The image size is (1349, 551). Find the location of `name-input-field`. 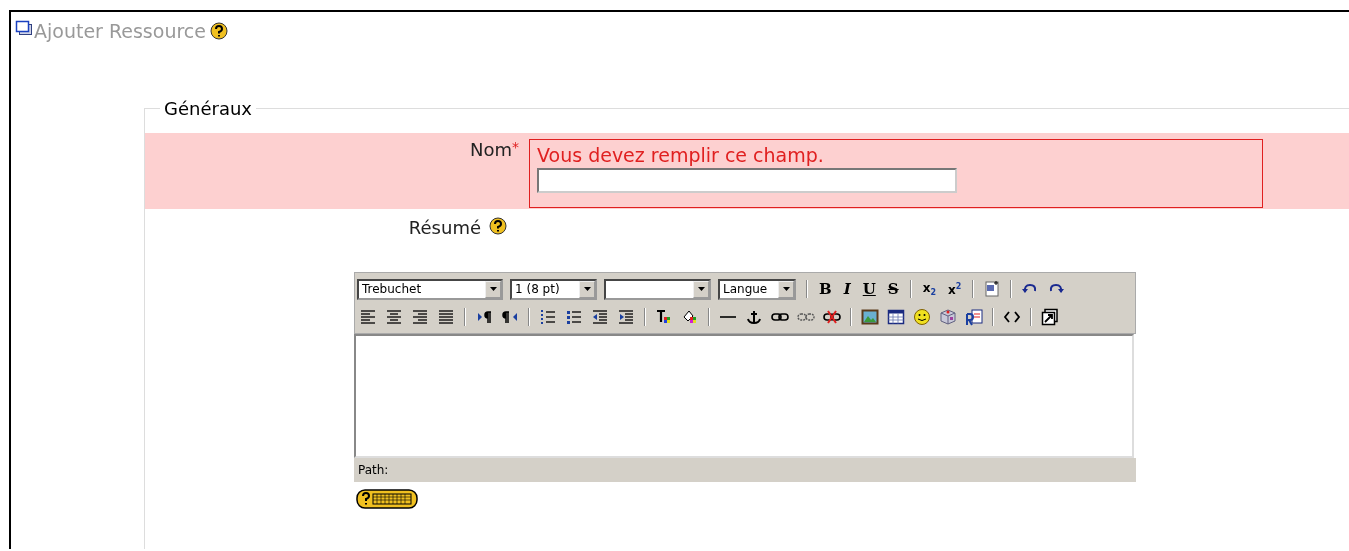

name-input-field is located at coordinates (747, 180).